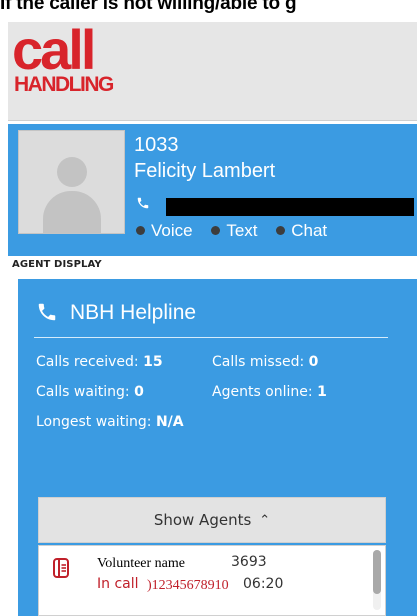 Image resolution: width=417 pixels, height=616 pixels. I want to click on stat-label: Calls received:, so click(87, 362).